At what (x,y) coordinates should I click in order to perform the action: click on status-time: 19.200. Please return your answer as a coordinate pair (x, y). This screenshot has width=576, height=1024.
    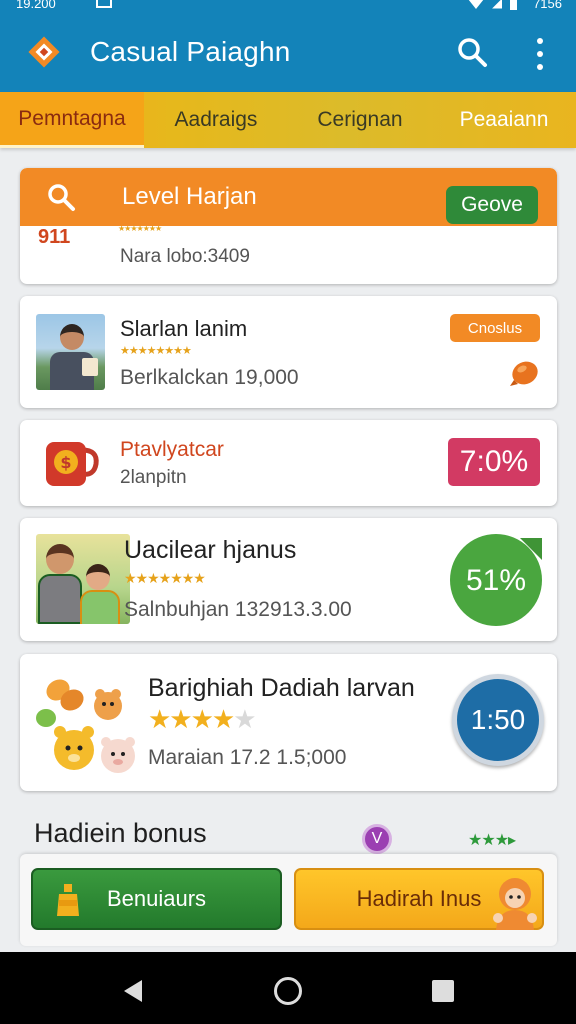
    Looking at the image, I should click on (36, 5).